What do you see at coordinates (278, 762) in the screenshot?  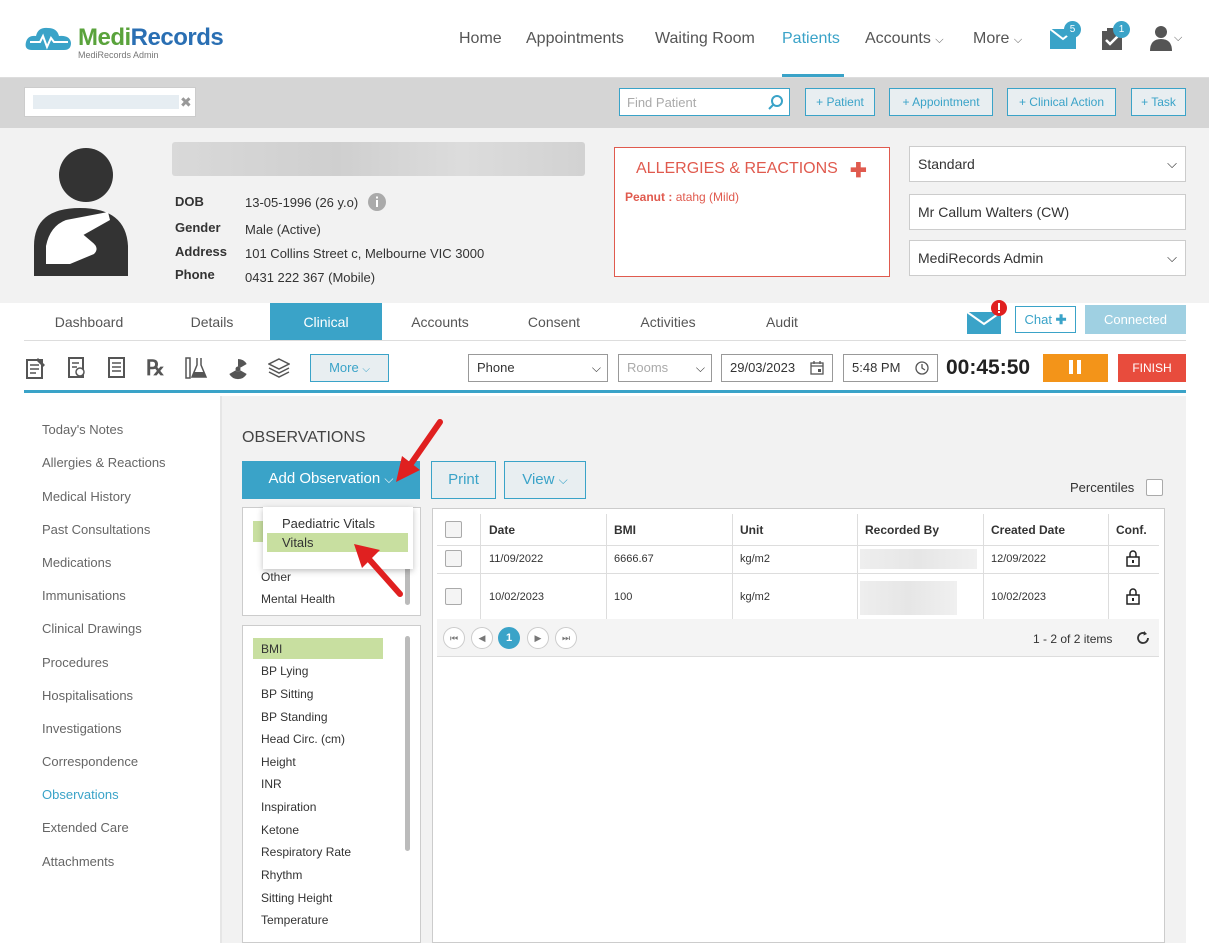 I see `type-item-height: Height` at bounding box center [278, 762].